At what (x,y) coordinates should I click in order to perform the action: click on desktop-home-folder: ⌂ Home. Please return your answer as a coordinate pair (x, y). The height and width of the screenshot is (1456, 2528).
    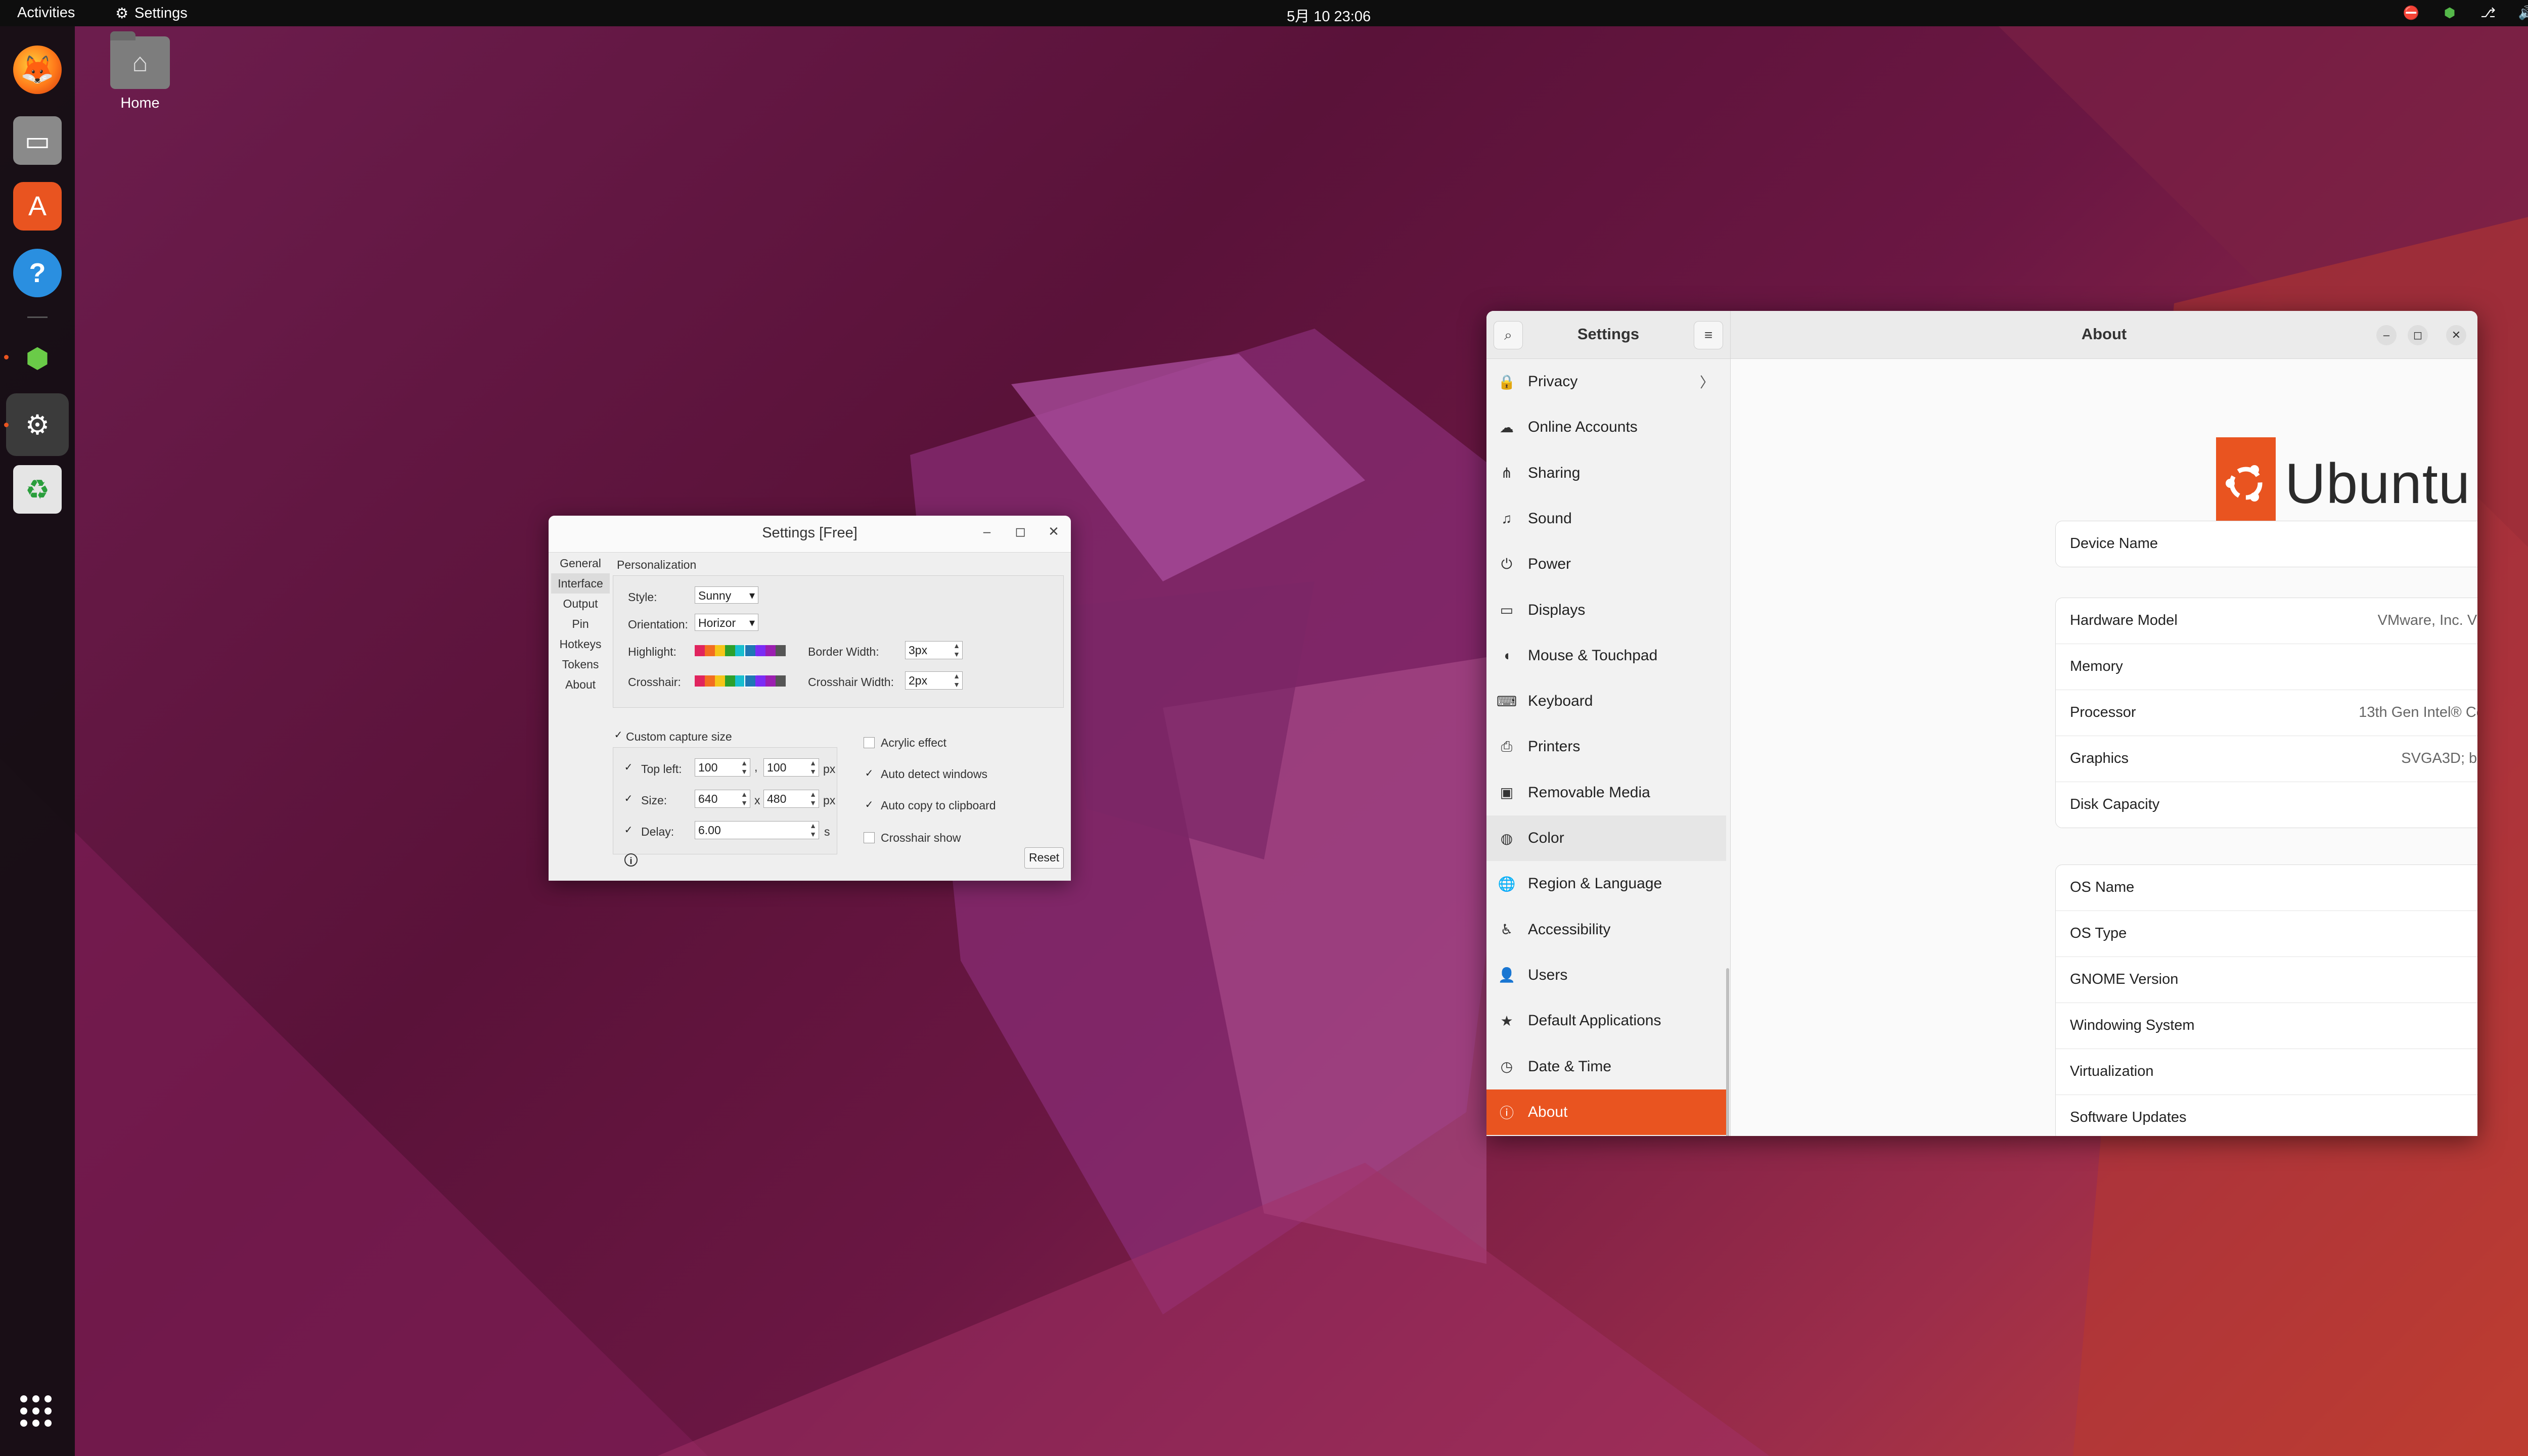
    Looking at the image, I should click on (140, 71).